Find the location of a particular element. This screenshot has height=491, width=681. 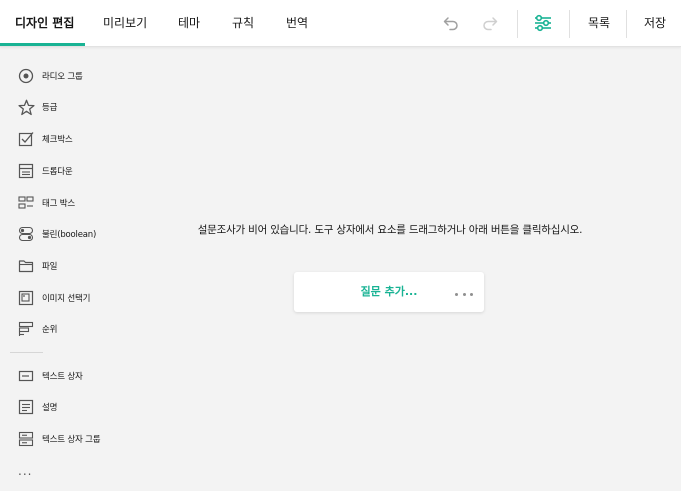

toolbox-item-label: 체크박스 is located at coordinates (57, 140).